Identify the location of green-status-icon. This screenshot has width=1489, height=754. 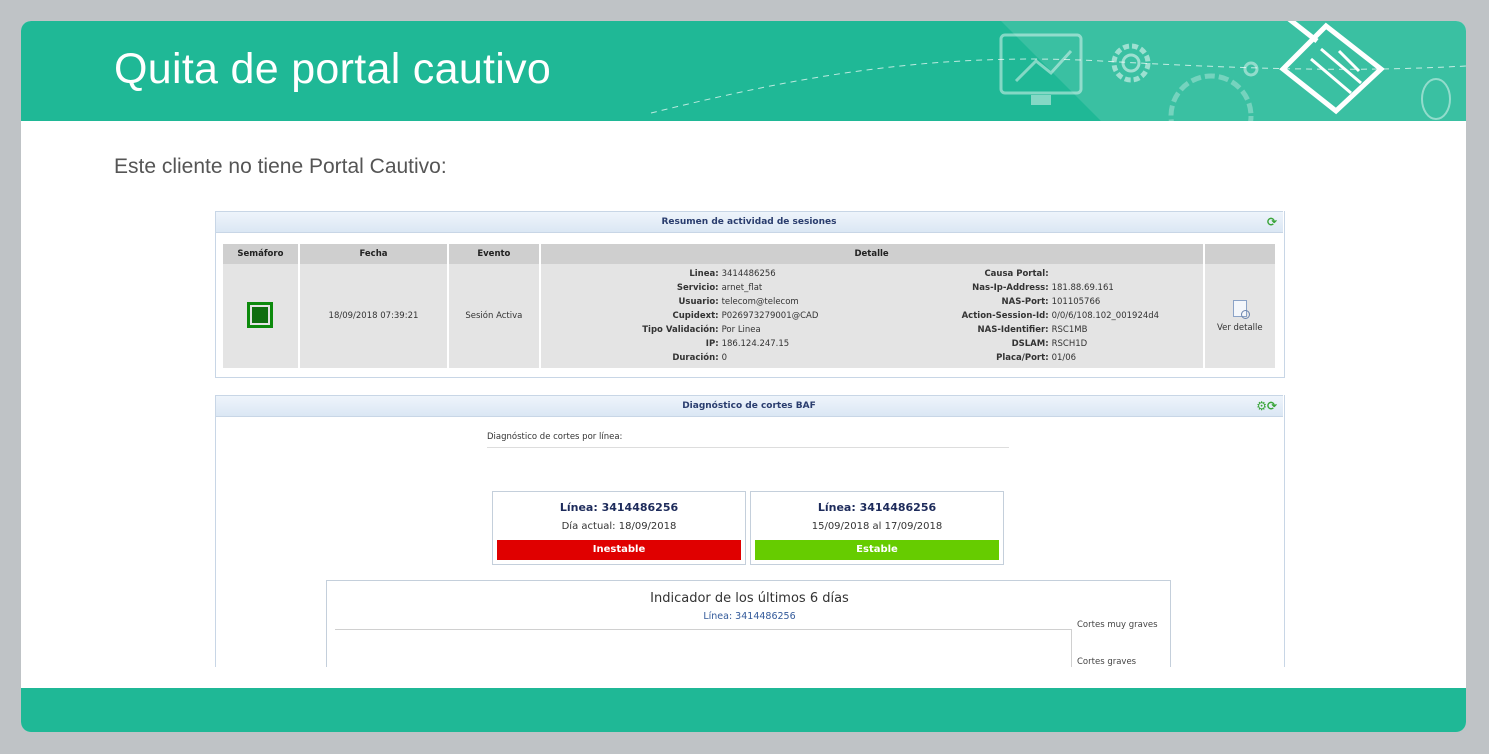
(260, 314).